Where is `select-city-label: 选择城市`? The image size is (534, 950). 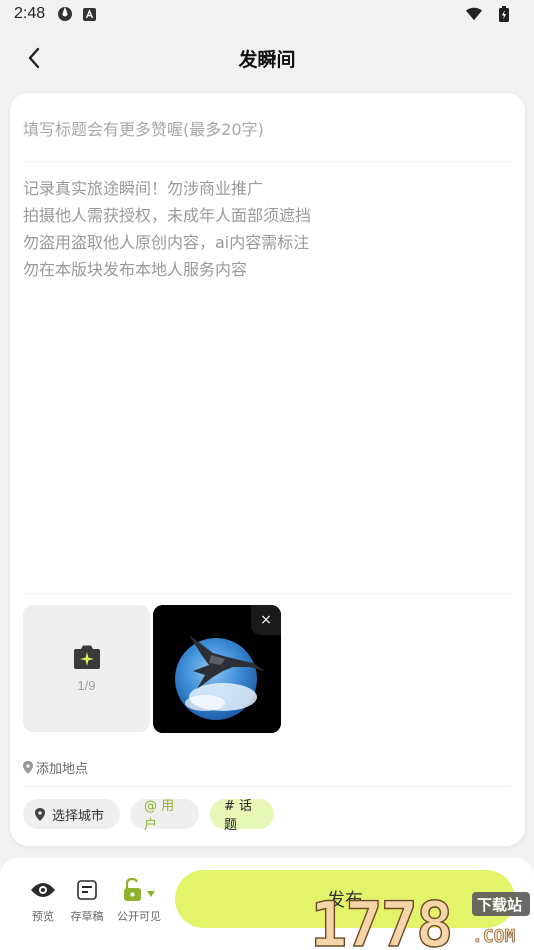
select-city-label: 选择城市 is located at coordinates (78, 816).